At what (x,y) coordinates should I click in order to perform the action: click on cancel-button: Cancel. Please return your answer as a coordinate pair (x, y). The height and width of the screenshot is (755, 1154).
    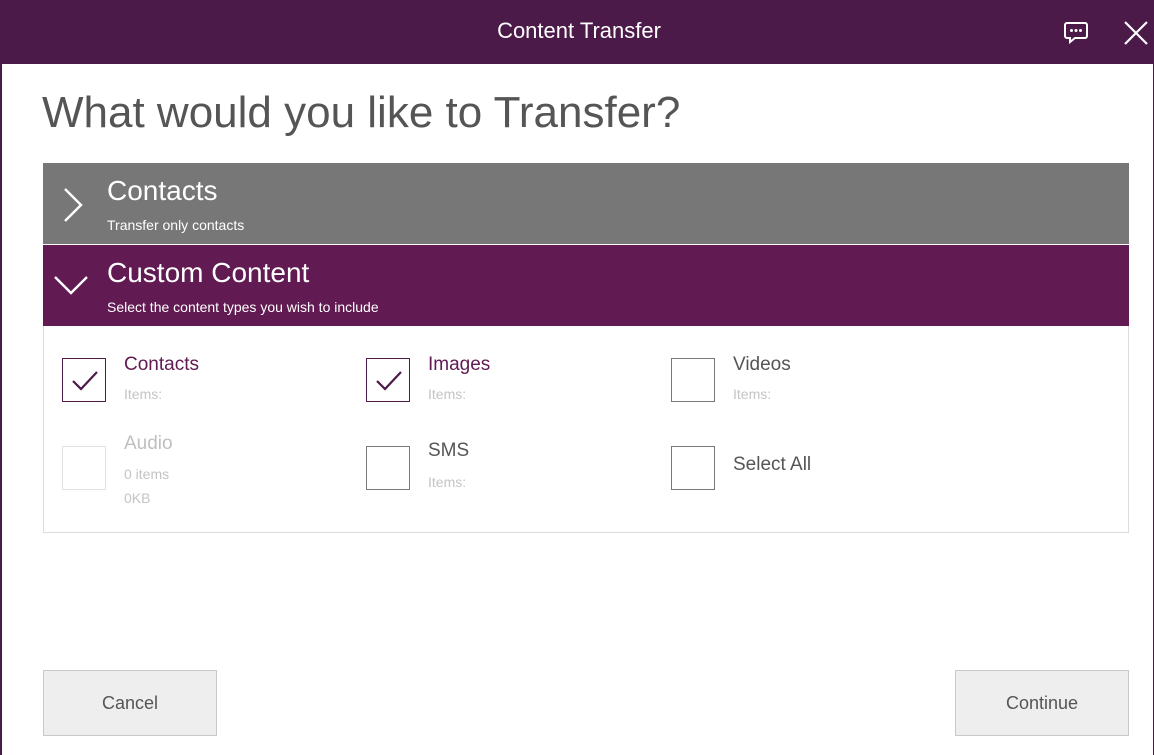
    Looking at the image, I should click on (130, 703).